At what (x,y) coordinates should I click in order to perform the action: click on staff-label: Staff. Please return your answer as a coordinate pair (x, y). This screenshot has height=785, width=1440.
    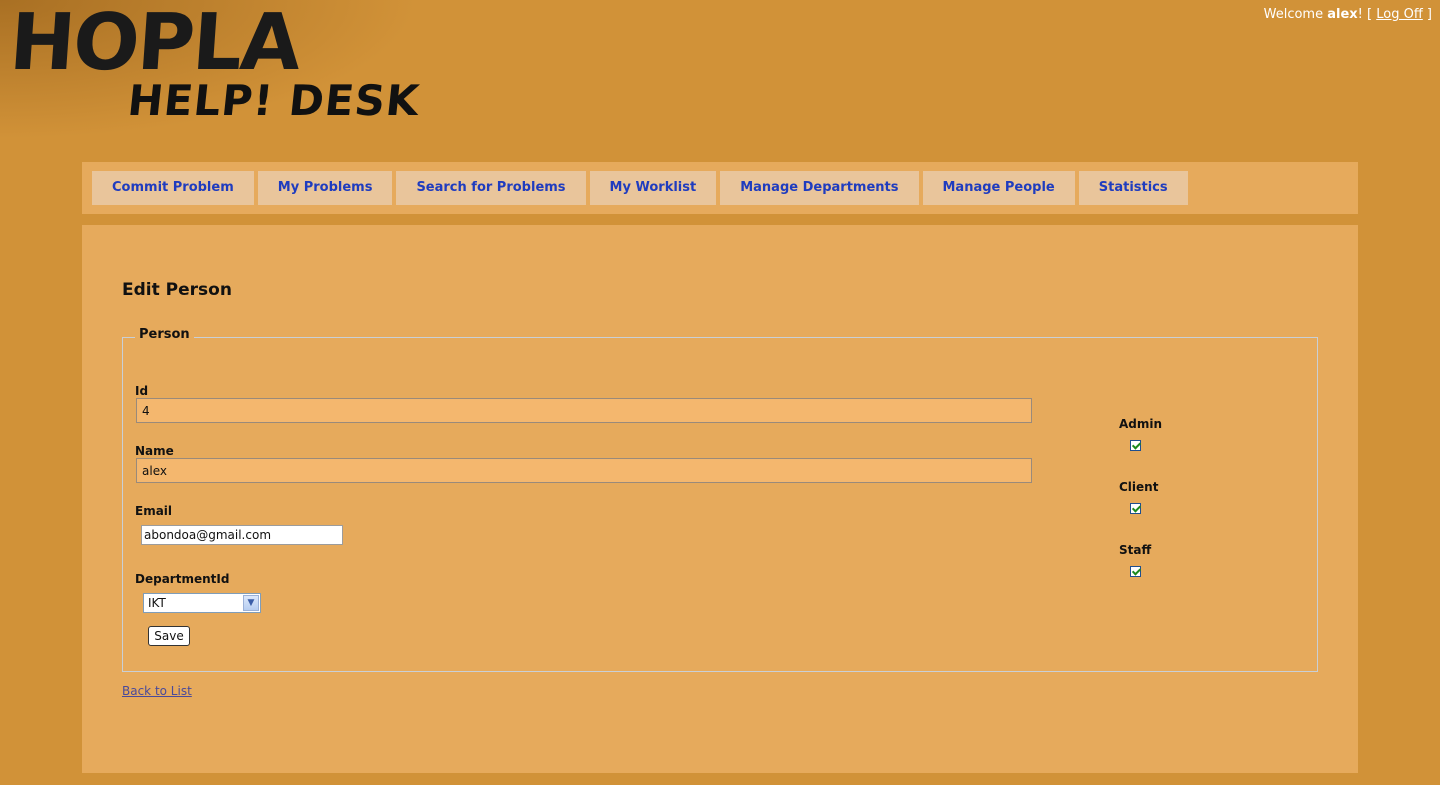
    Looking at the image, I should click on (1135, 550).